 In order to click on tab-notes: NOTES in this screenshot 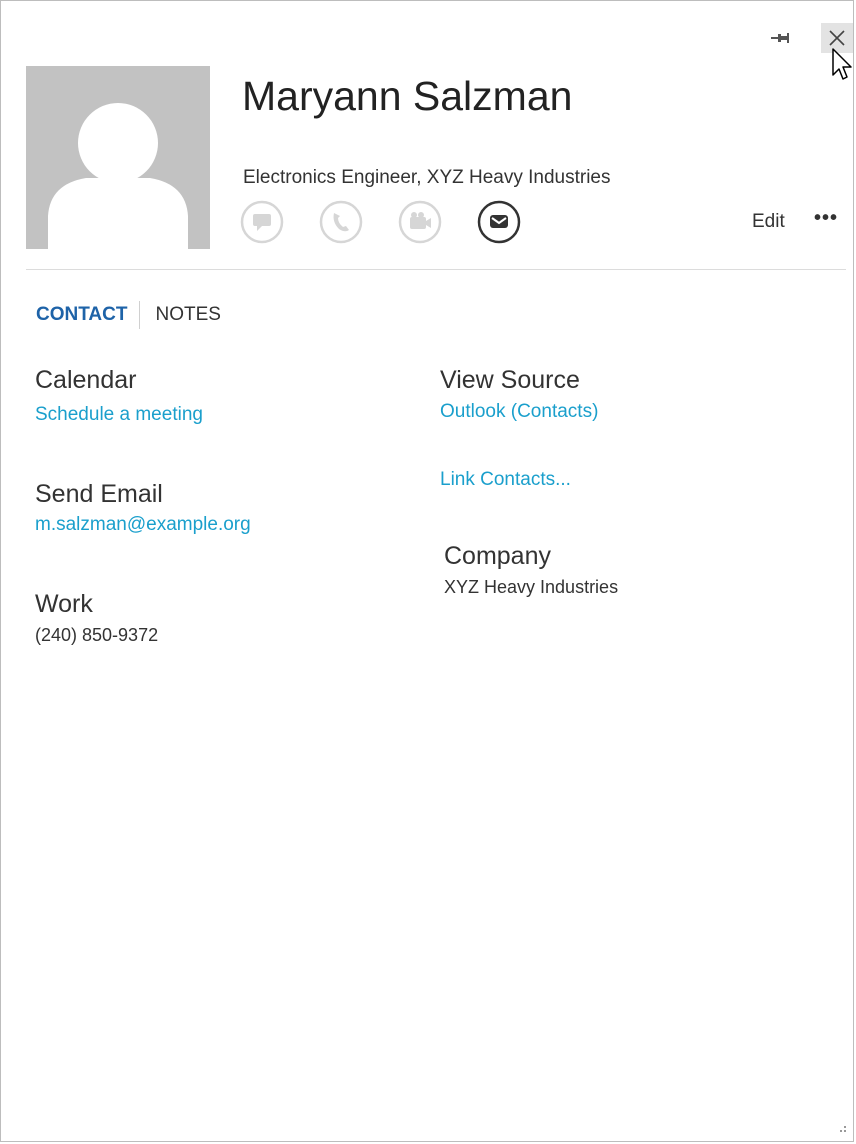, I will do `click(187, 315)`.